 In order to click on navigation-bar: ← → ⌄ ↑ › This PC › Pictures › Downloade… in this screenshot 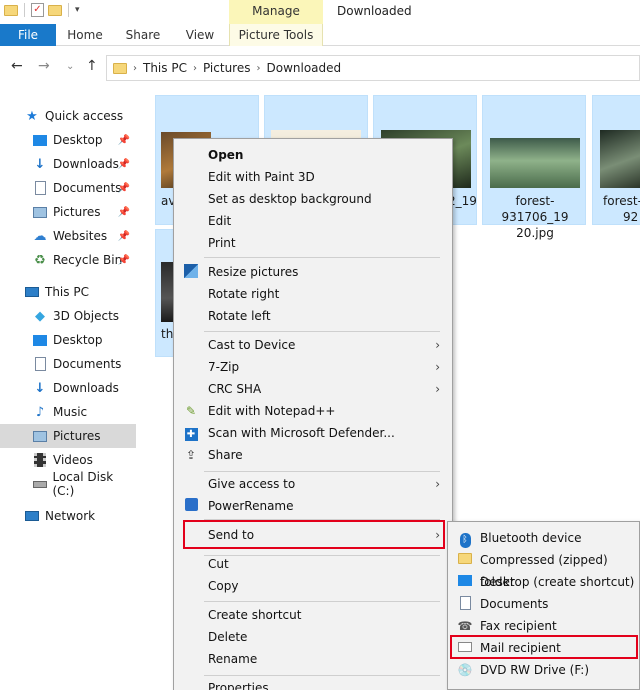, I will do `click(320, 67)`.